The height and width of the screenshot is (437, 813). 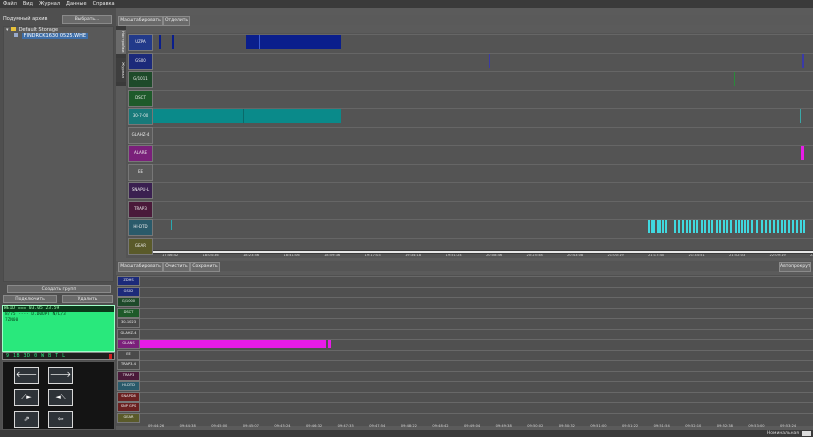 What do you see at coordinates (140, 190) in the screenshot?
I see `upper-track-label: SNAPU-L` at bounding box center [140, 190].